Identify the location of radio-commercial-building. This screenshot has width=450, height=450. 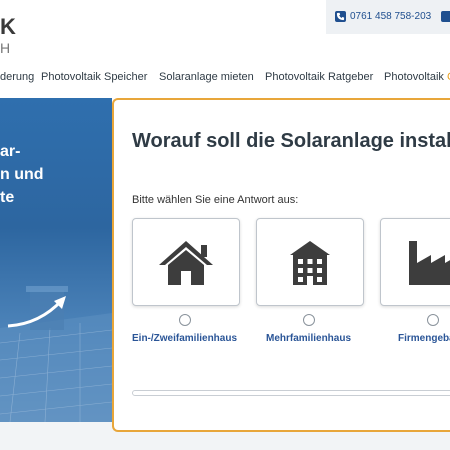
(433, 320).